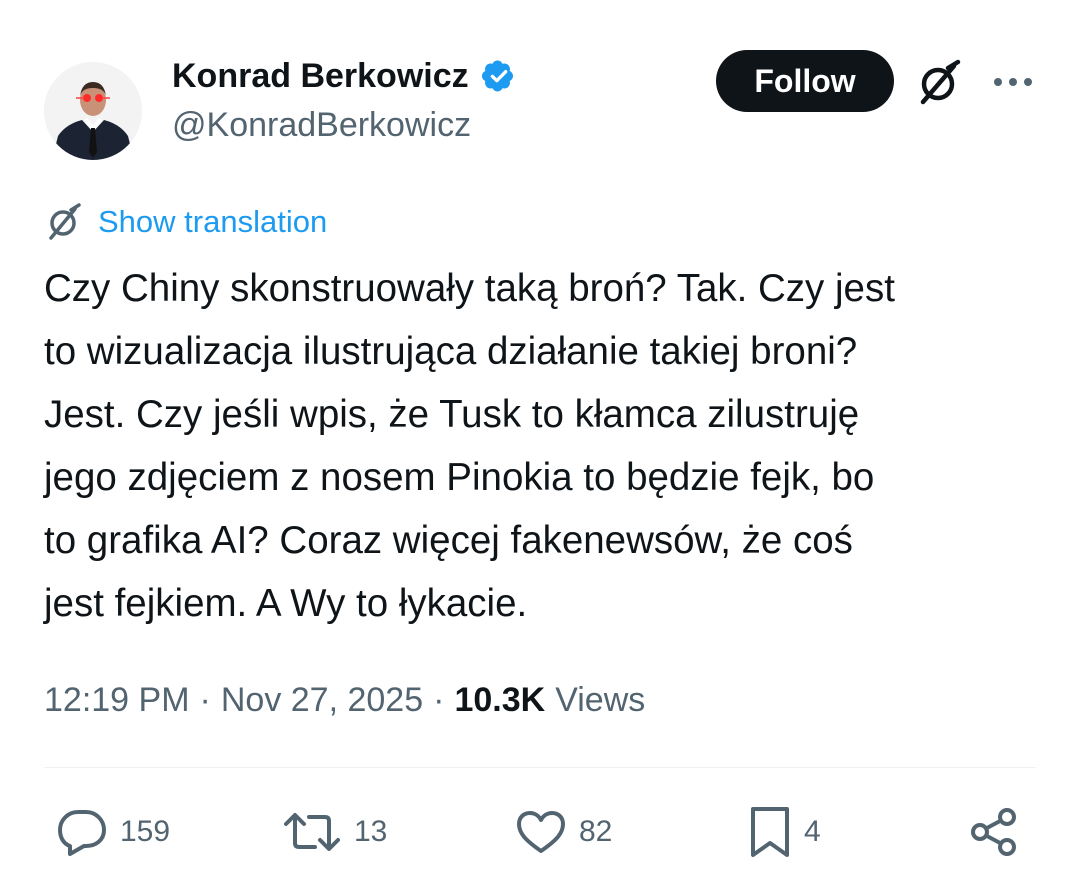 This screenshot has height=885, width=1080. I want to click on tweet-date: Nov 27, 2025, so click(322, 700).